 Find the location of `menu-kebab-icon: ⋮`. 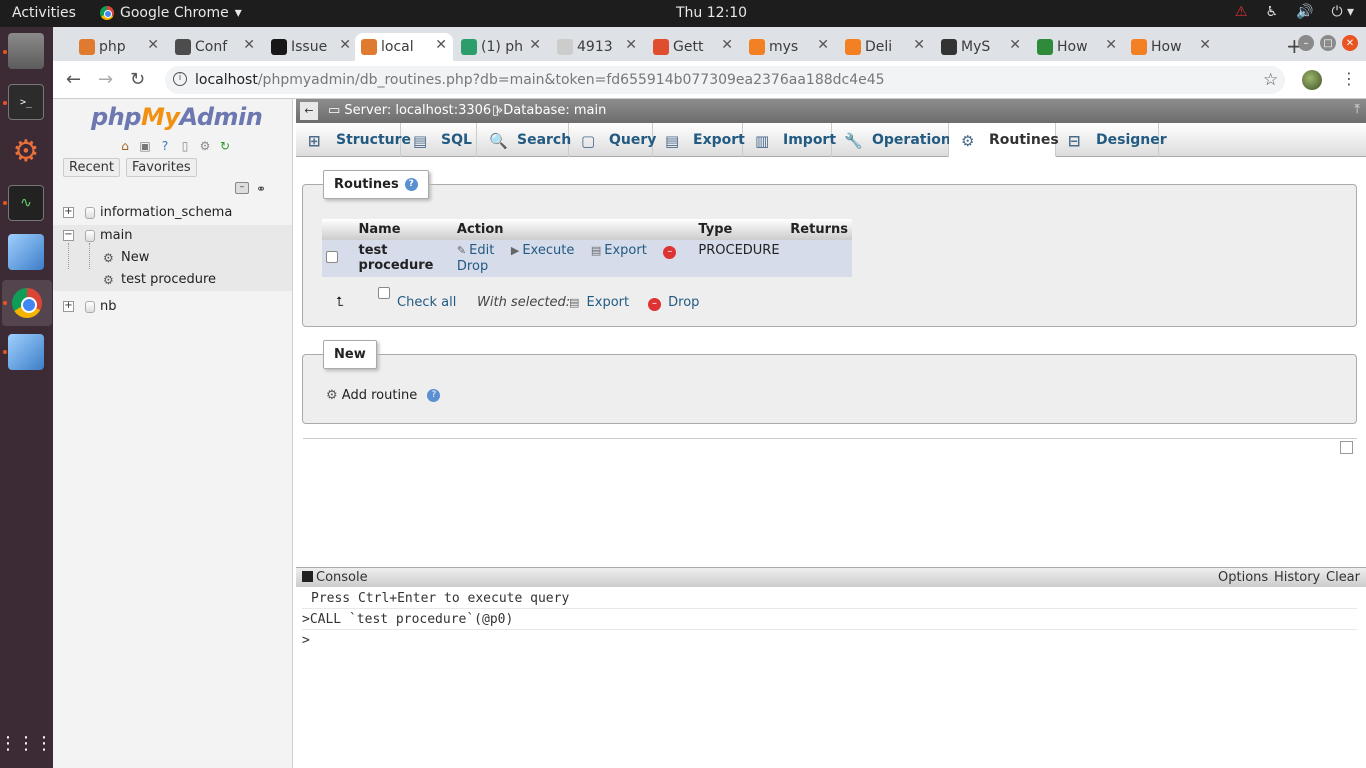

menu-kebab-icon: ⋮ is located at coordinates (1349, 78).